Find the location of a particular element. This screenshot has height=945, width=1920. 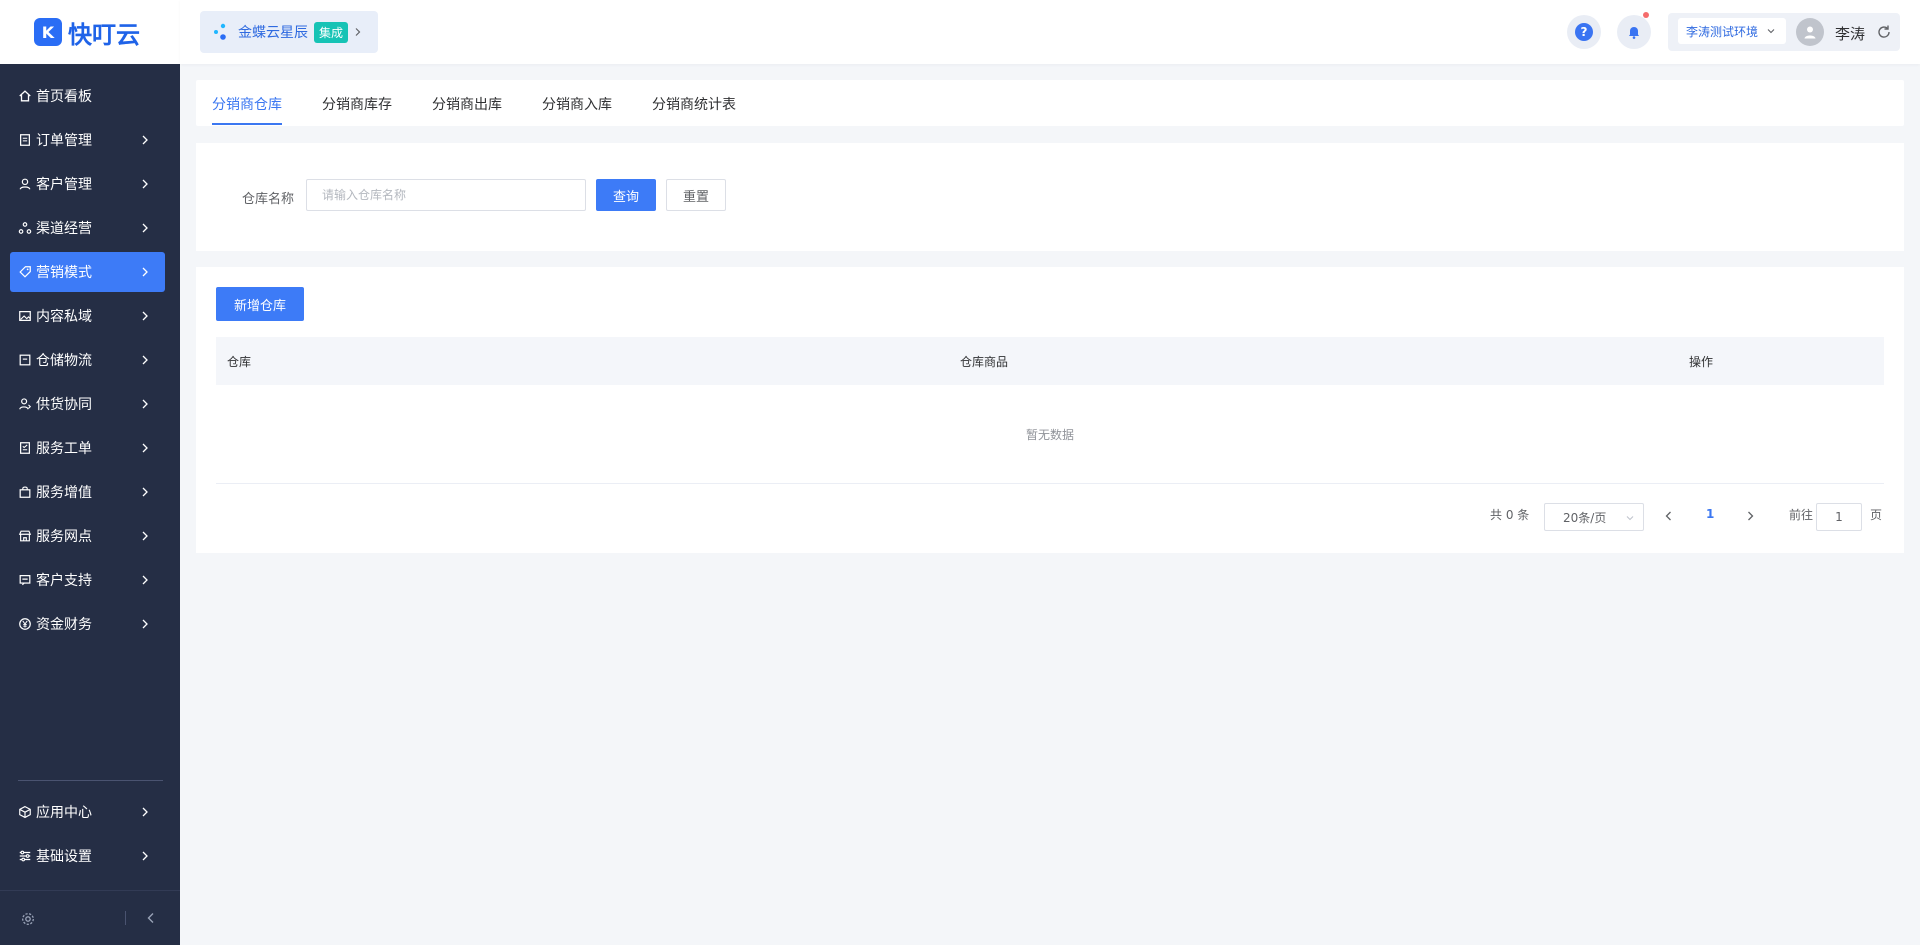

page-size-select: 20条/页 is located at coordinates (1594, 517).